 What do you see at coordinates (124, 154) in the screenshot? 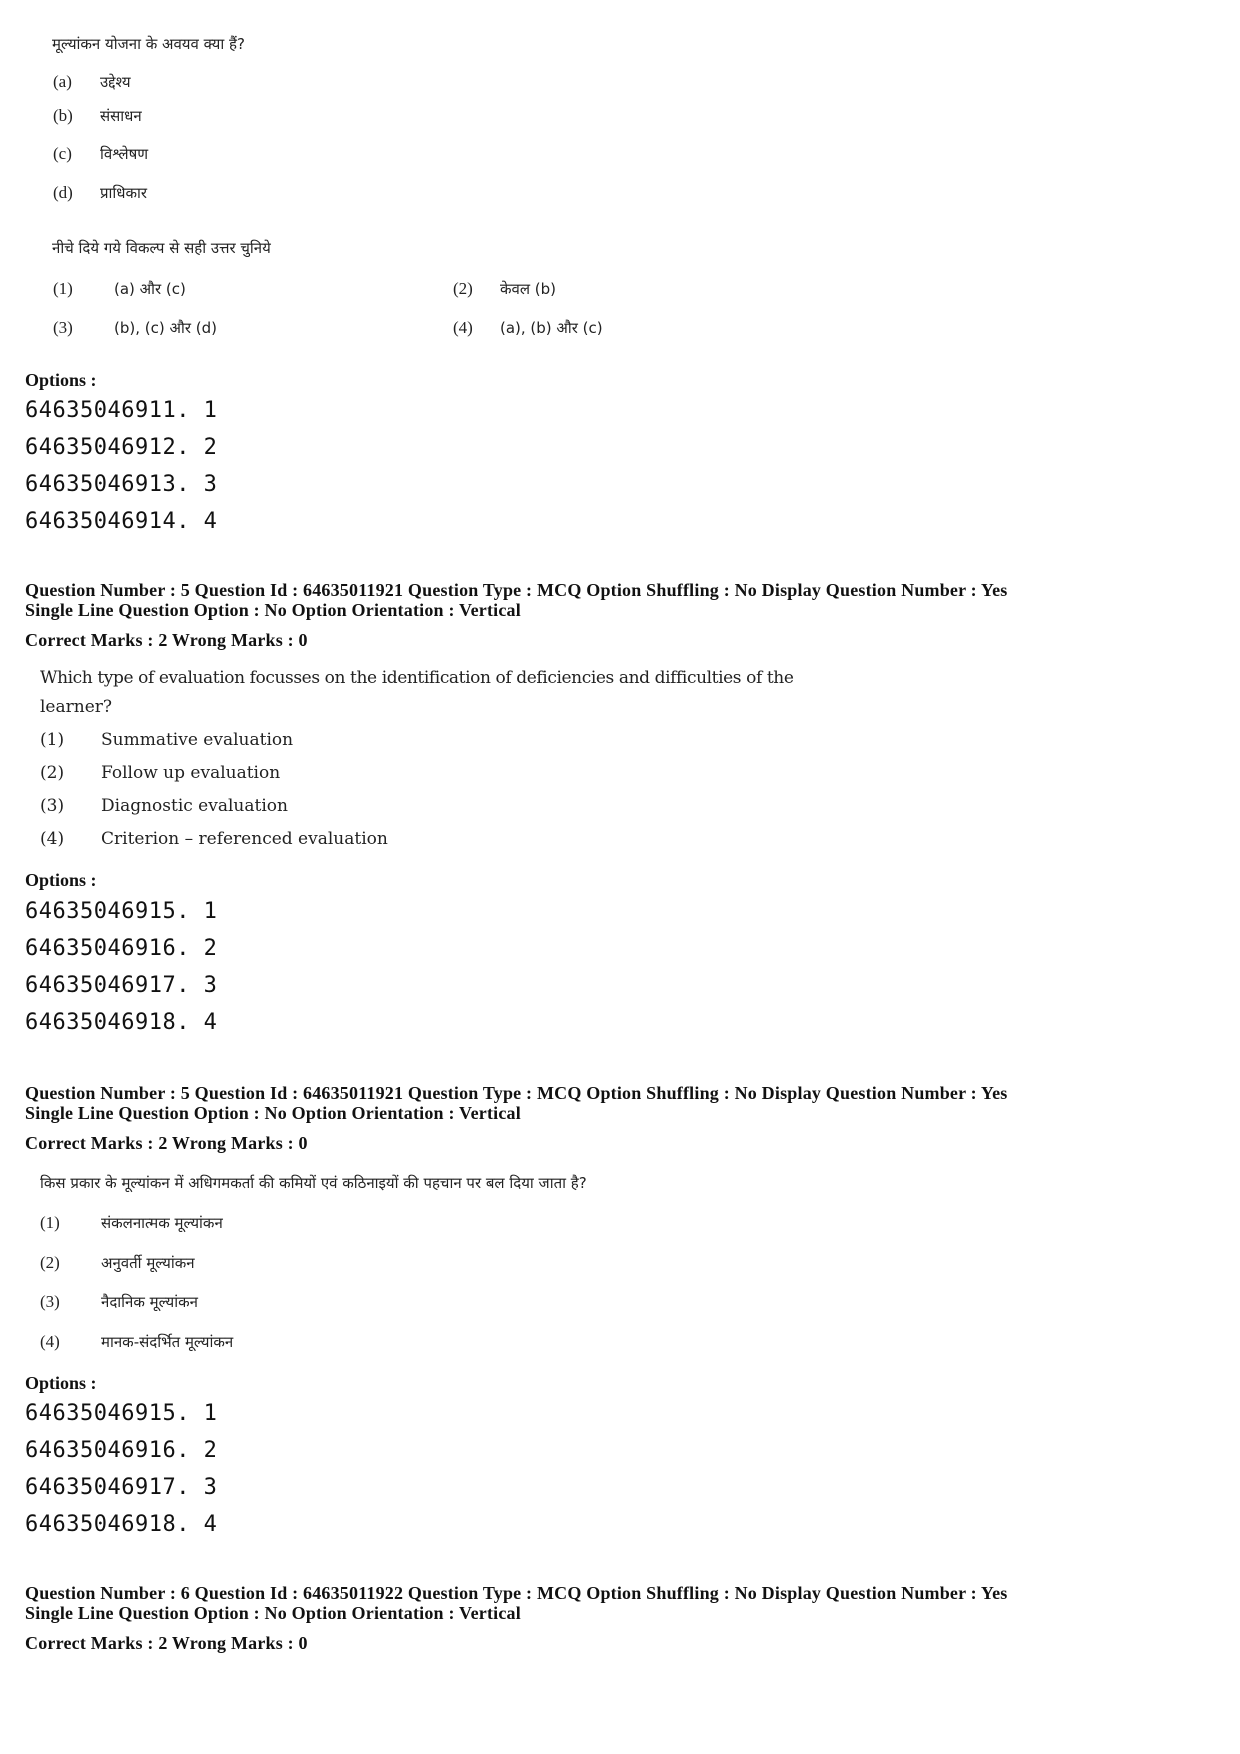
I see `item-text: विश्लेषण` at bounding box center [124, 154].